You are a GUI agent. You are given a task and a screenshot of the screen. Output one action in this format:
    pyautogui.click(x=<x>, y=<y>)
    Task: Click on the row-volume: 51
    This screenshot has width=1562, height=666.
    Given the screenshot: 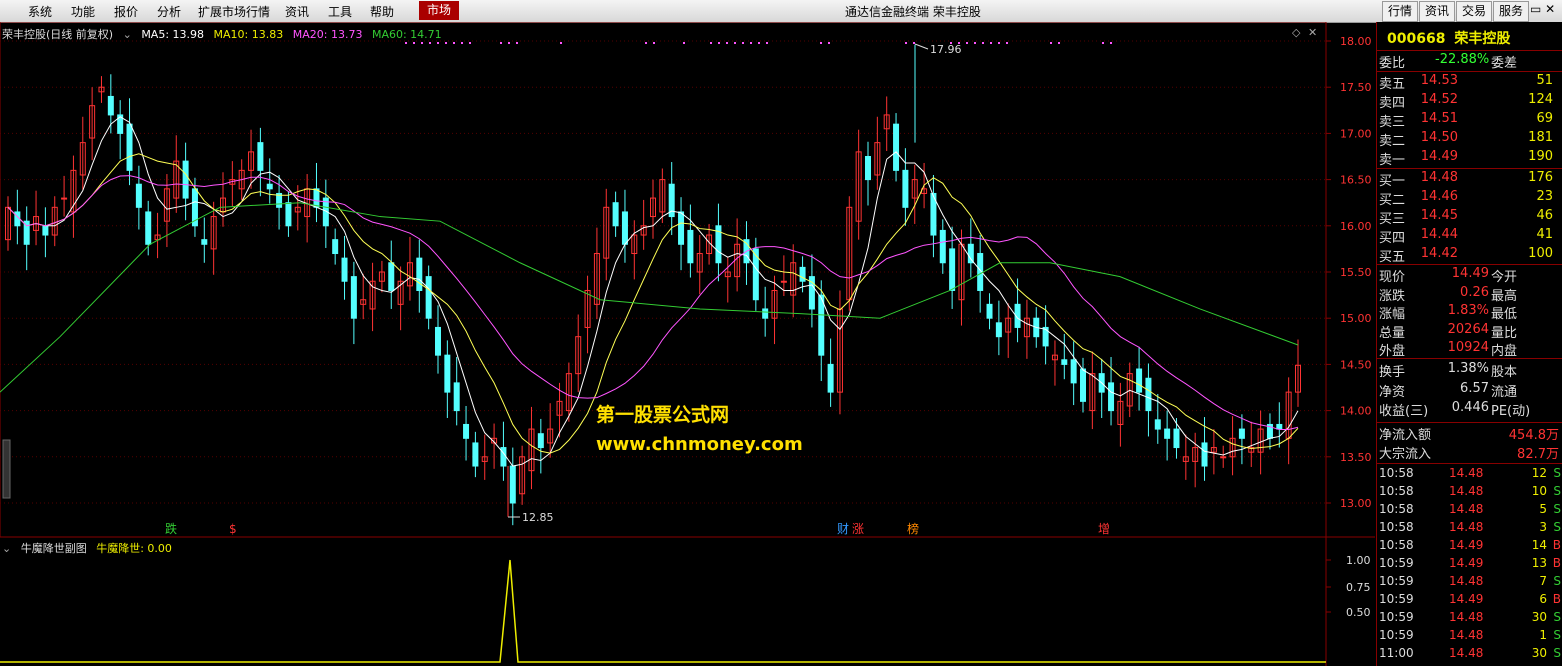 What is the action you would take?
    pyautogui.click(x=1544, y=80)
    